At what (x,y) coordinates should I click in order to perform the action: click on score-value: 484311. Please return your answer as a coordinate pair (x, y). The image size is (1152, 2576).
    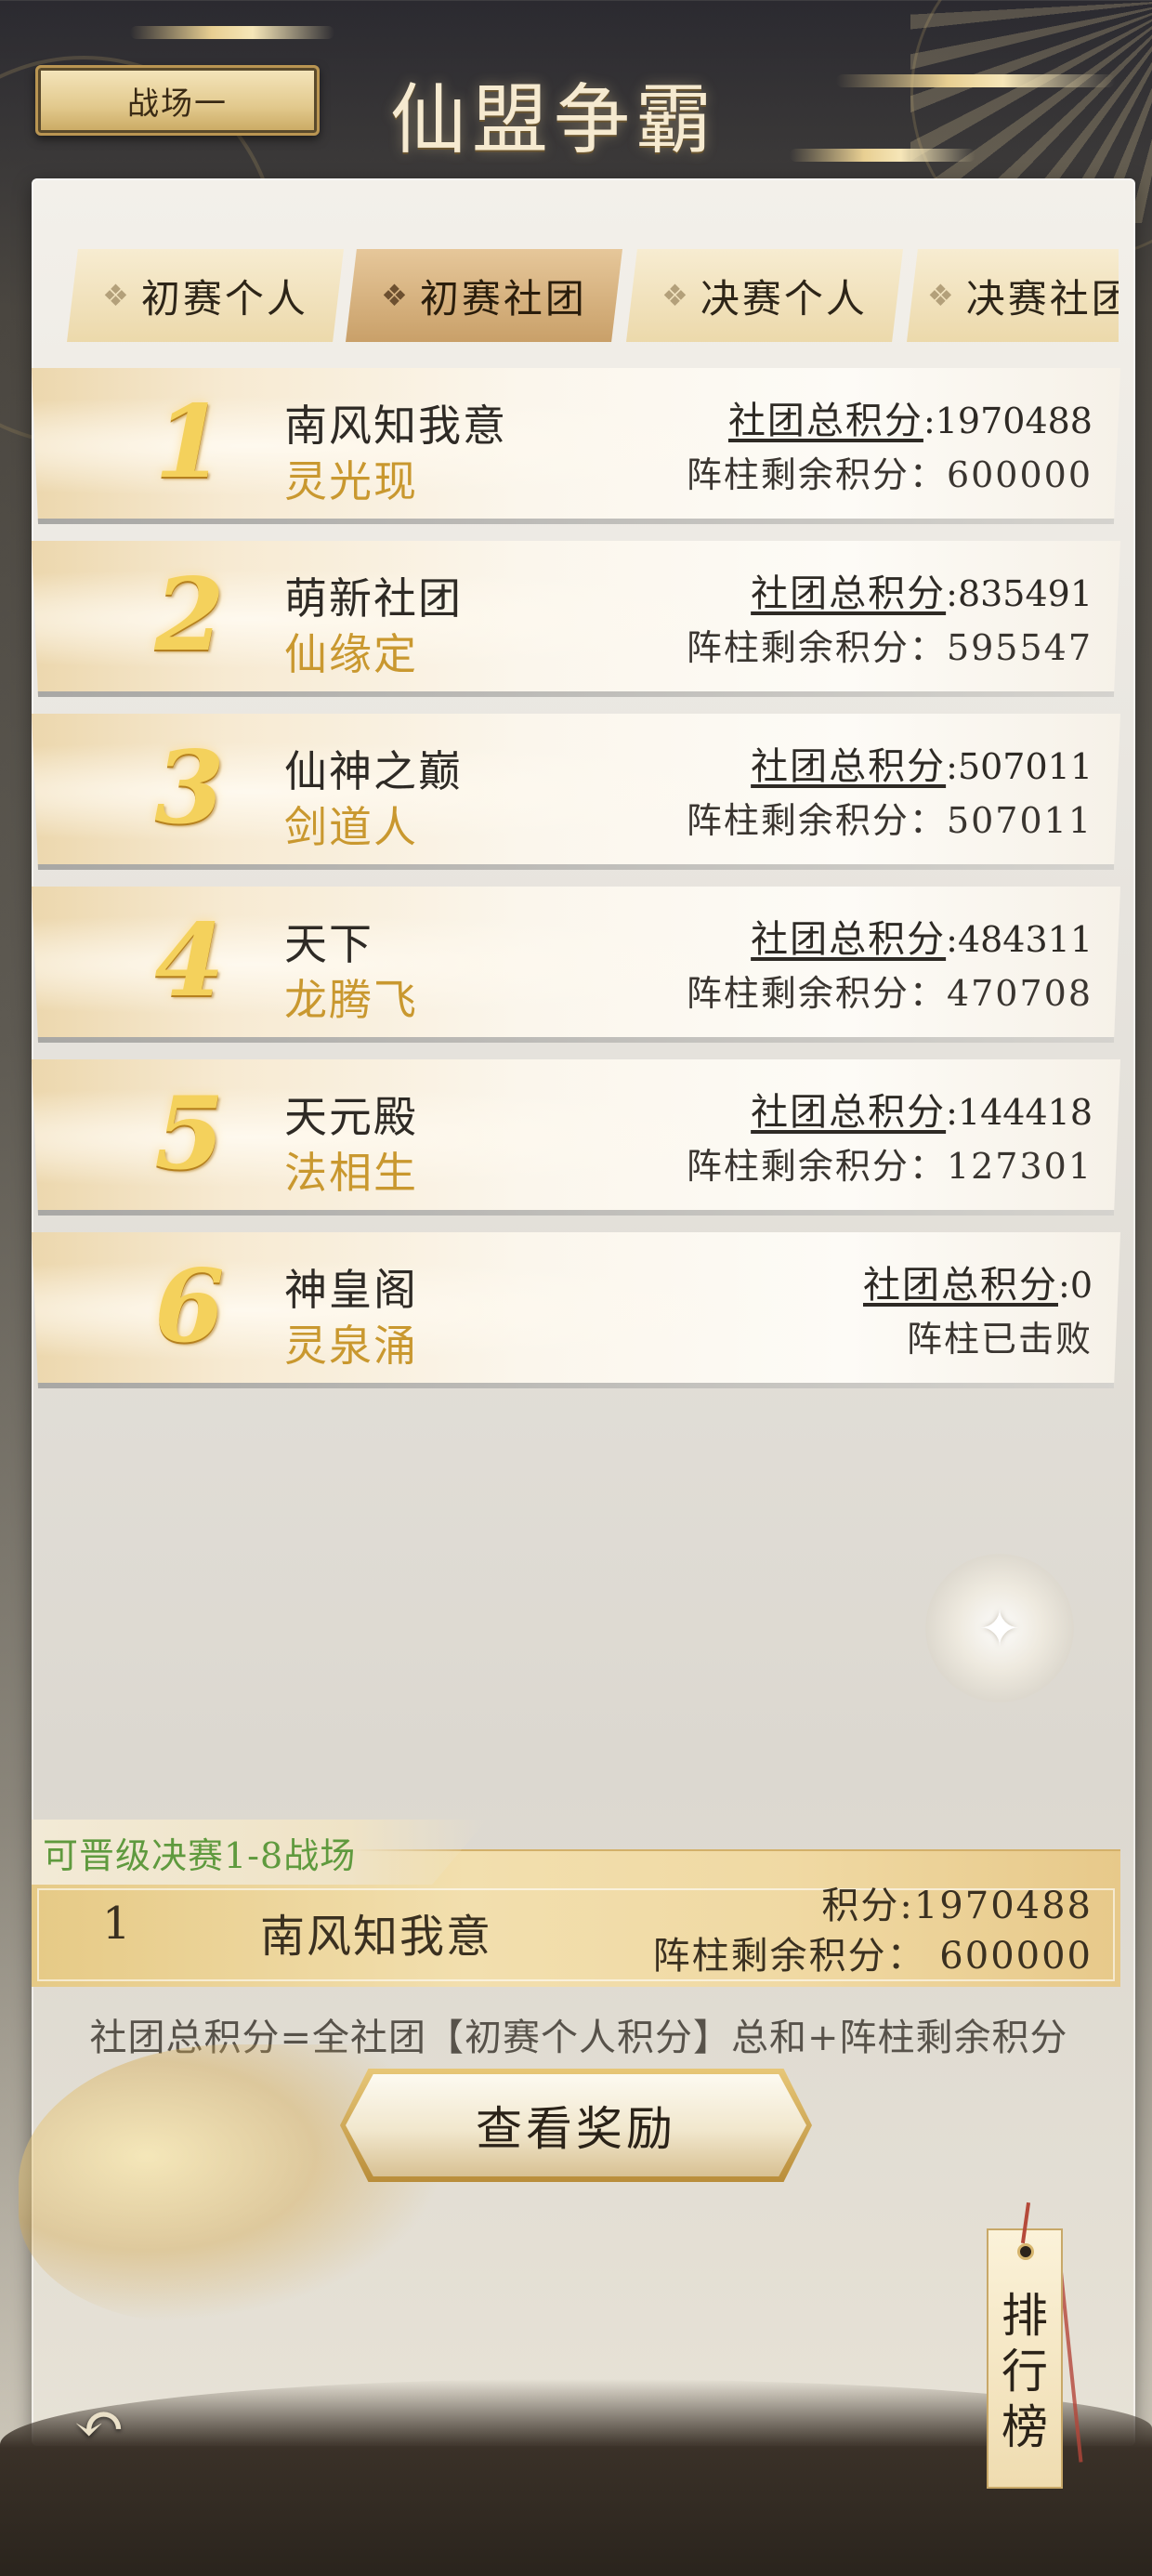
    Looking at the image, I should click on (1025, 939).